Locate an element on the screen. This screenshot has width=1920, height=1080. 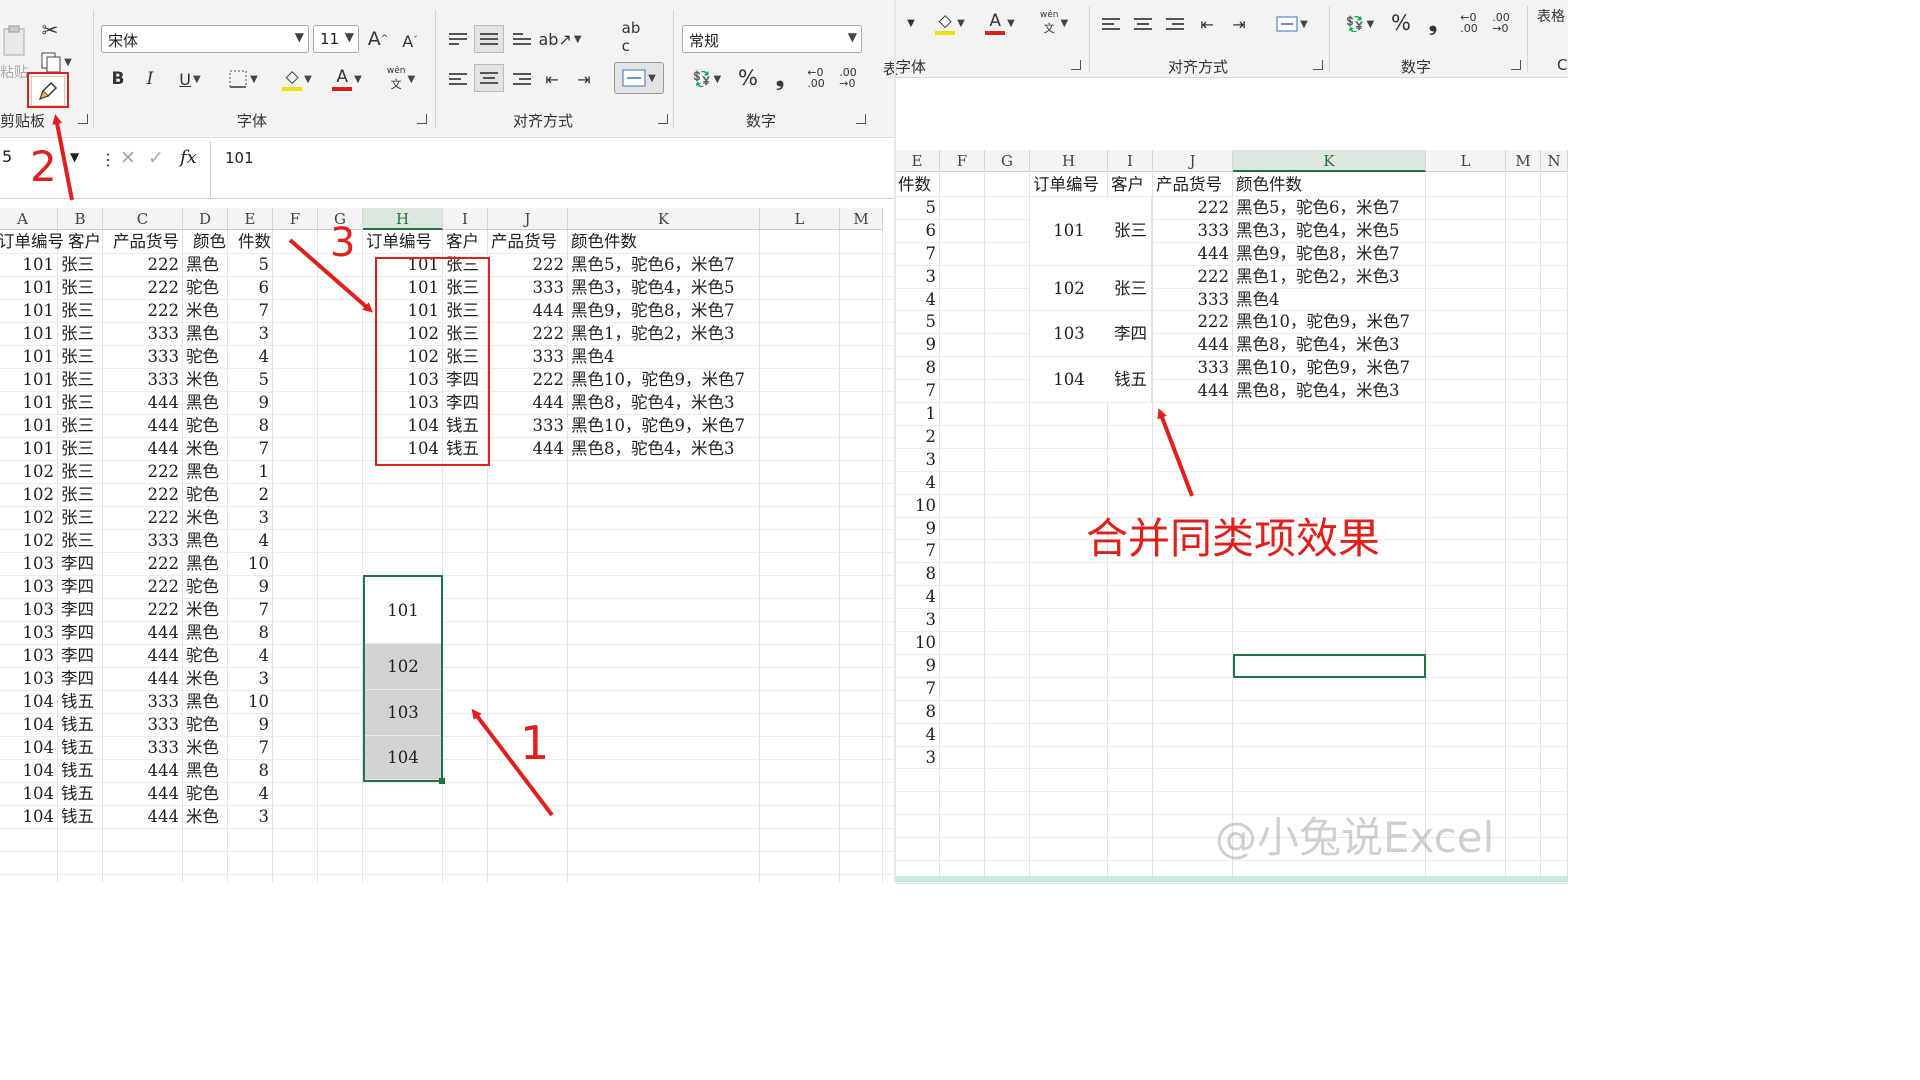
increase-indent-icon: ⇥ is located at coordinates (584, 79).